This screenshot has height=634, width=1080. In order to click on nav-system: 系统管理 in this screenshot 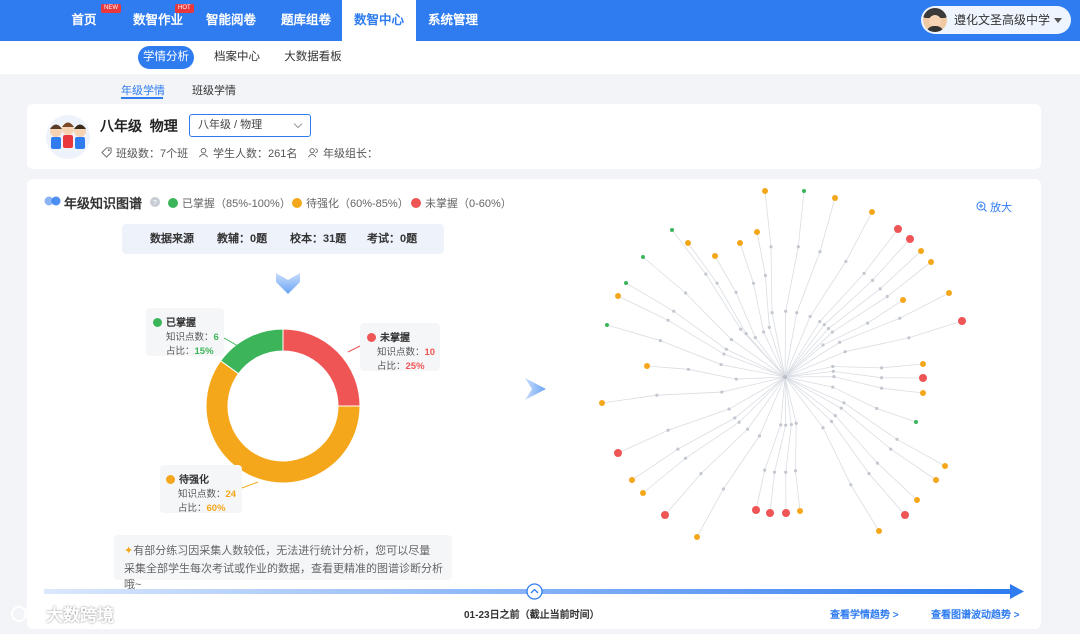, I will do `click(453, 20)`.